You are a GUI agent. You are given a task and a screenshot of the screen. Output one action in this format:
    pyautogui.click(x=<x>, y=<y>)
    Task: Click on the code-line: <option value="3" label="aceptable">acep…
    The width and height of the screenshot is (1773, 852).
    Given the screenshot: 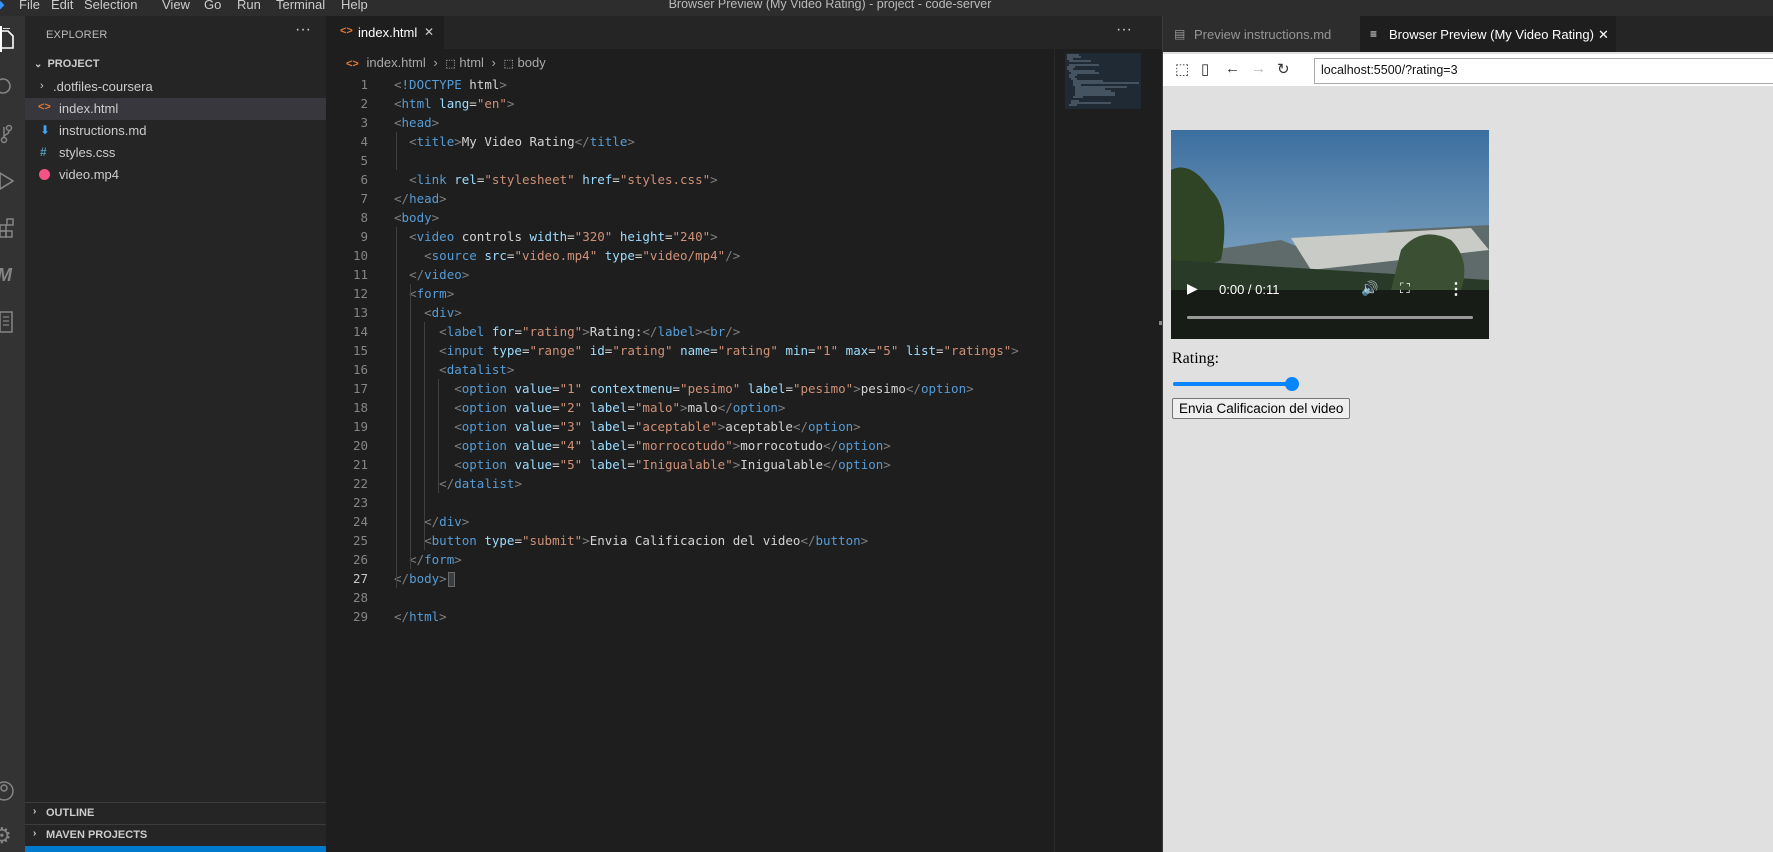 What is the action you would take?
    pyautogui.click(x=627, y=426)
    